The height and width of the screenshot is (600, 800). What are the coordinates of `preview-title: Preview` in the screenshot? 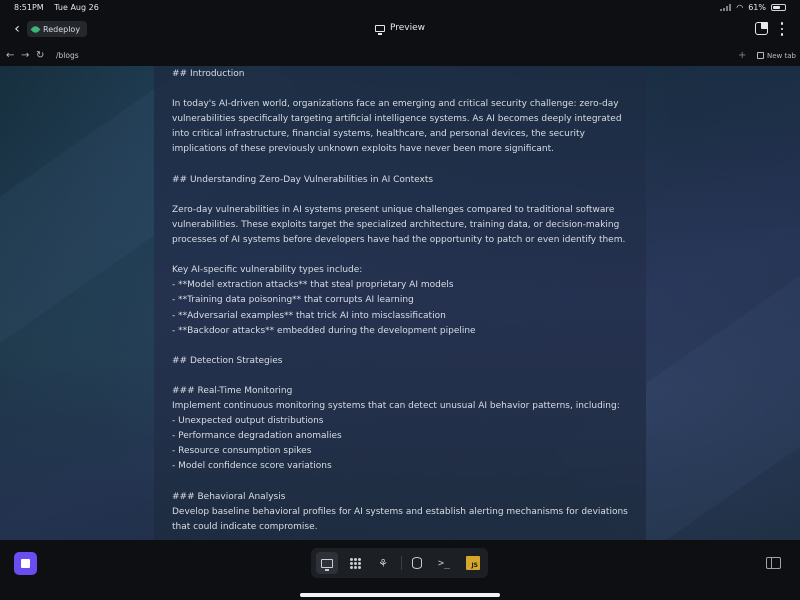 It's located at (400, 29).